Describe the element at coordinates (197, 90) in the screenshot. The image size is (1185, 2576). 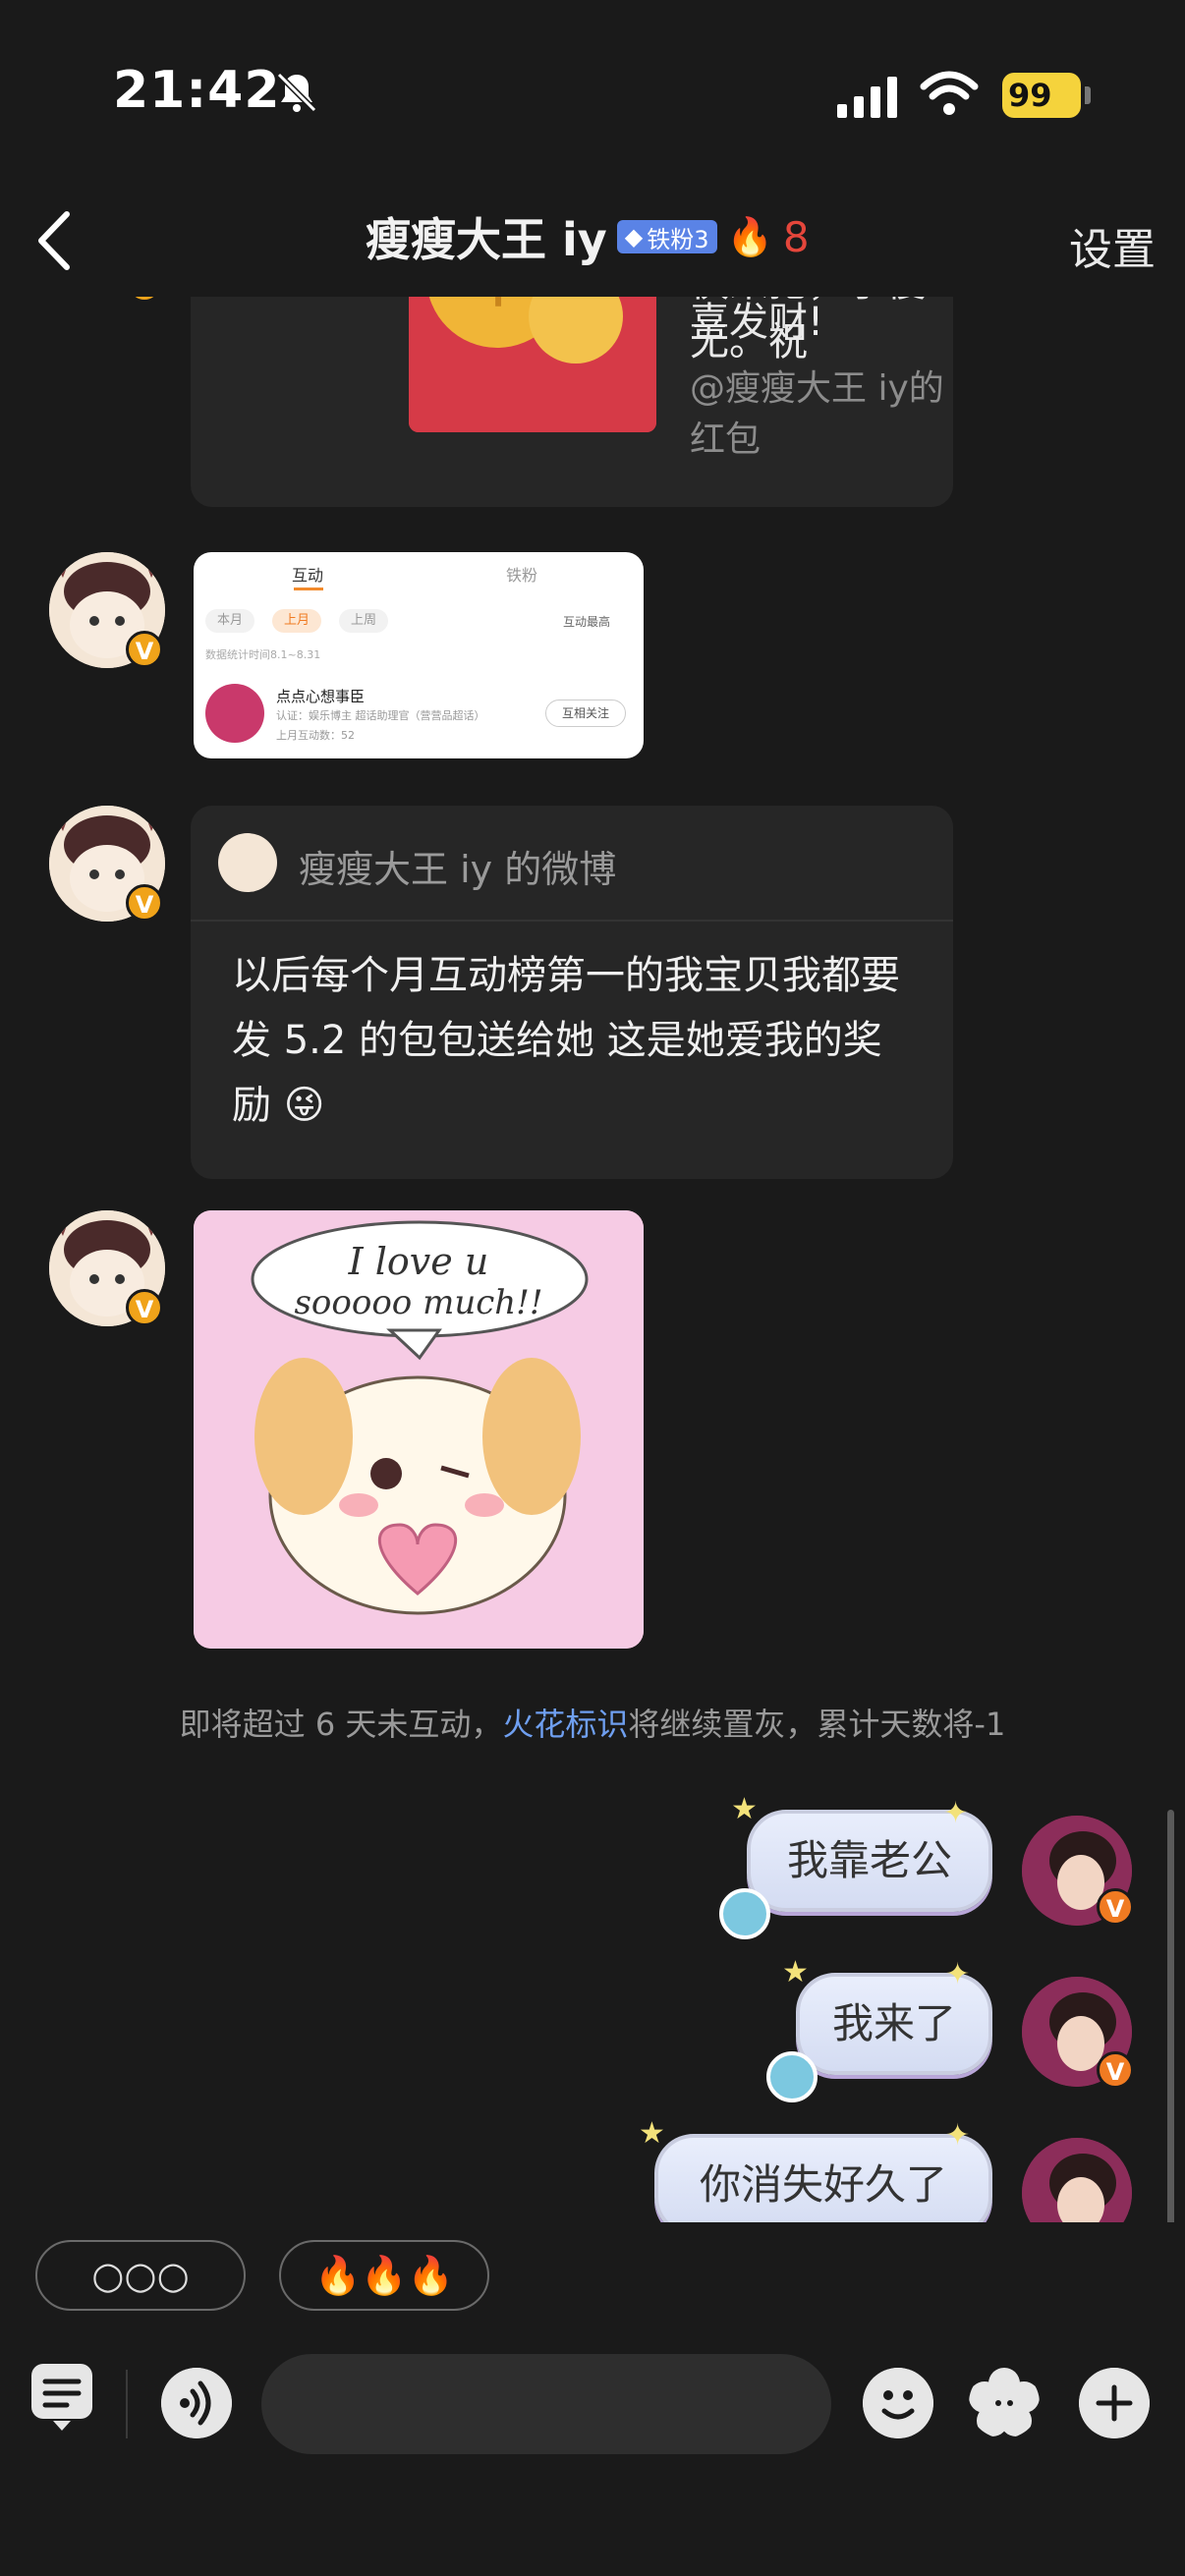
I see `status-time: 21:42` at that location.